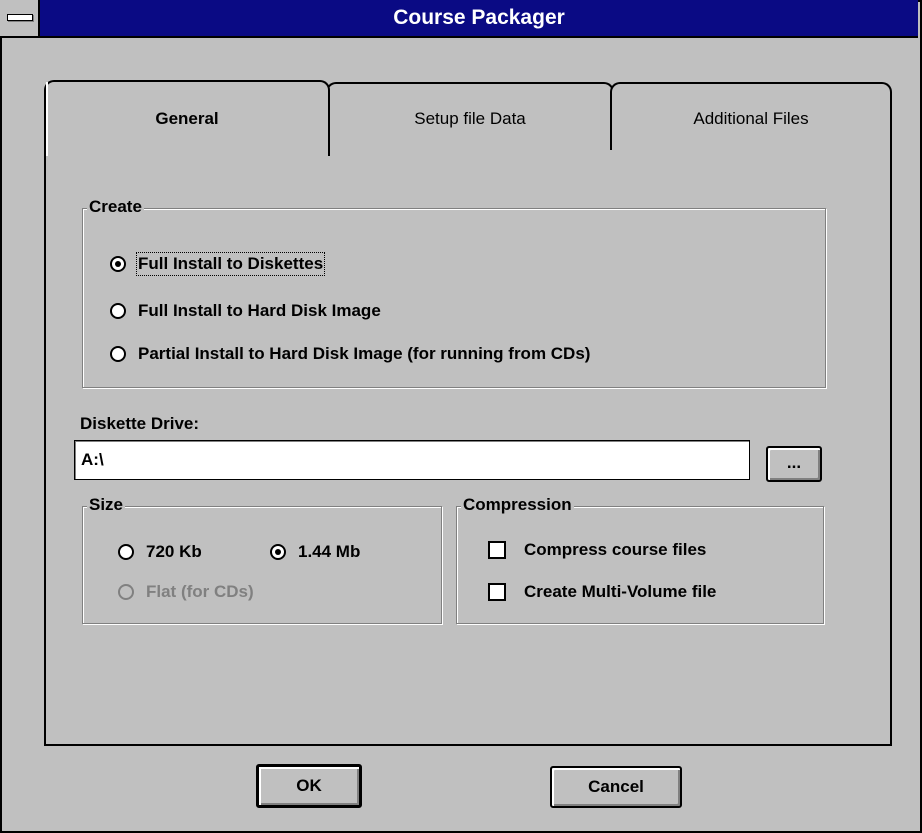  I want to click on radio-flat-for-cds: Flat (for CDs), so click(186, 592).